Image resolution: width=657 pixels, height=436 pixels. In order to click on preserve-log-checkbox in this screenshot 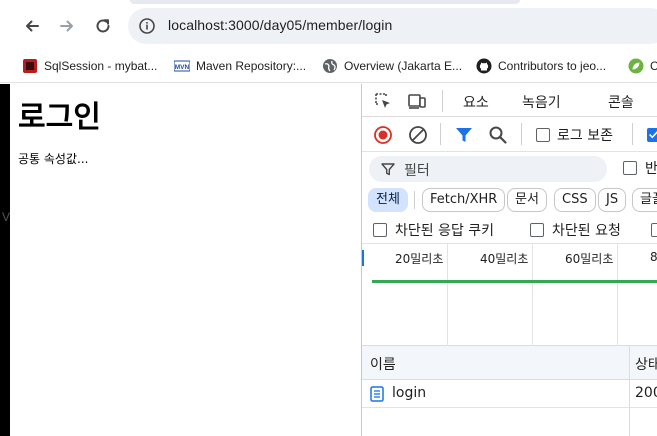, I will do `click(543, 135)`.